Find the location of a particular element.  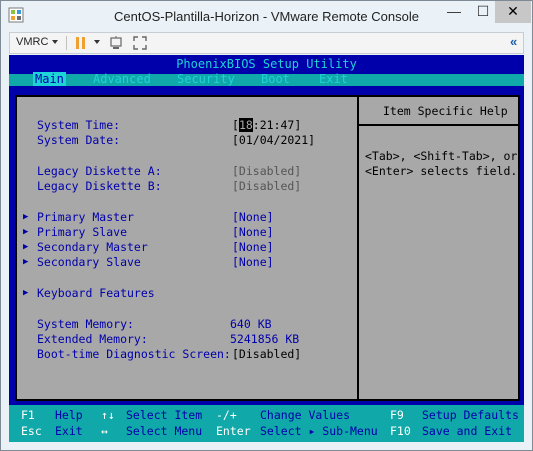

tab-security: Security is located at coordinates (206, 79).